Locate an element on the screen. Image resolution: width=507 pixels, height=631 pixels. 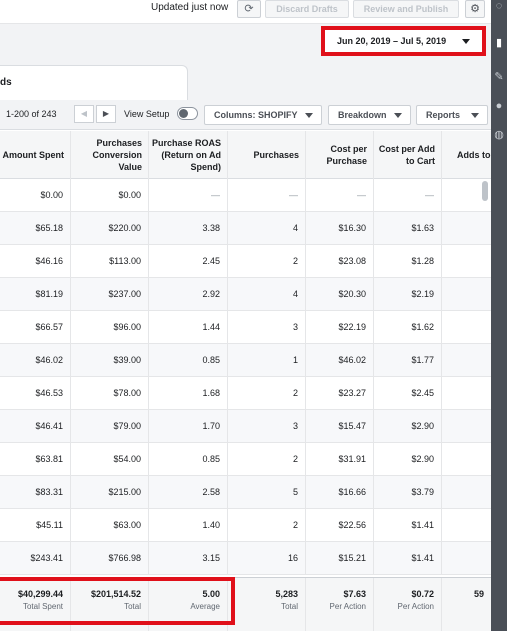
cell-cost-per-purchase: $22.19 is located at coordinates (340, 327).